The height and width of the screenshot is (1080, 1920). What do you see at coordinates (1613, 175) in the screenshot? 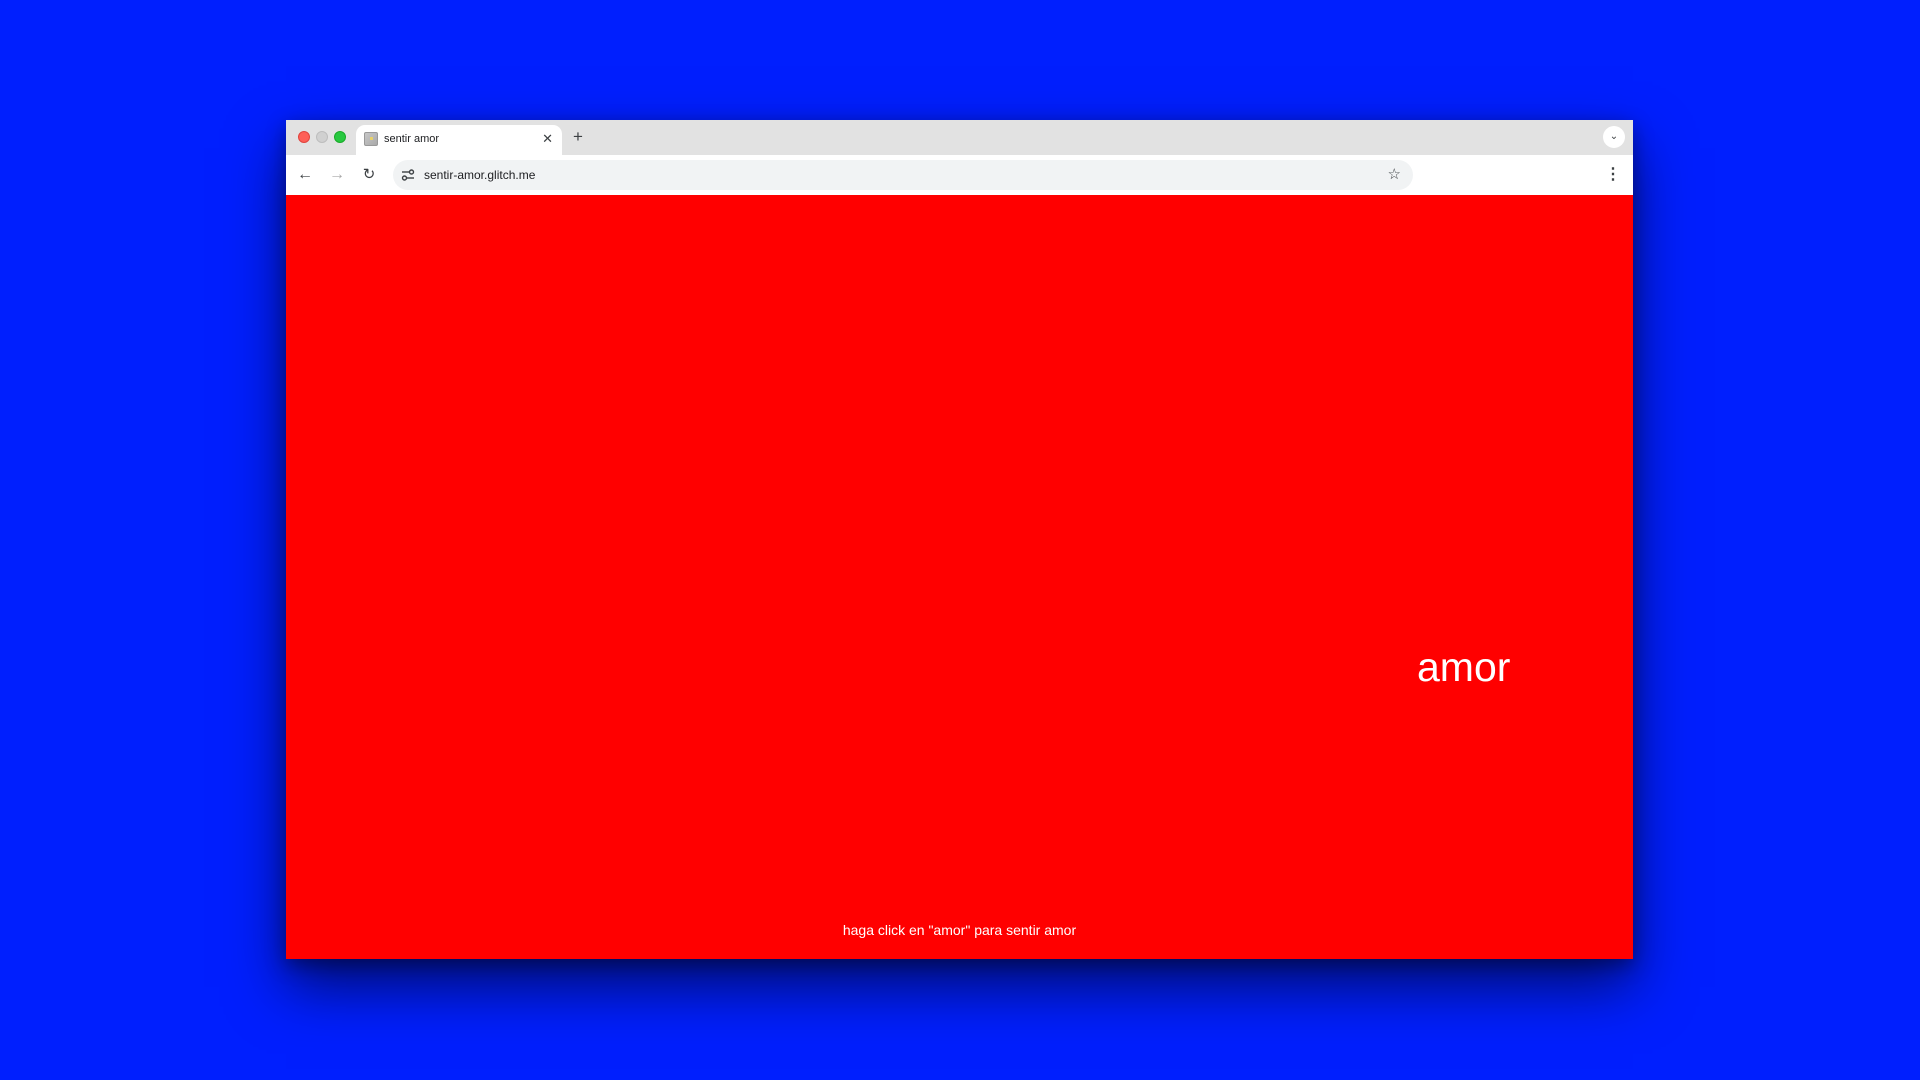
I see `kebab-menu-icon: ⋮` at bounding box center [1613, 175].